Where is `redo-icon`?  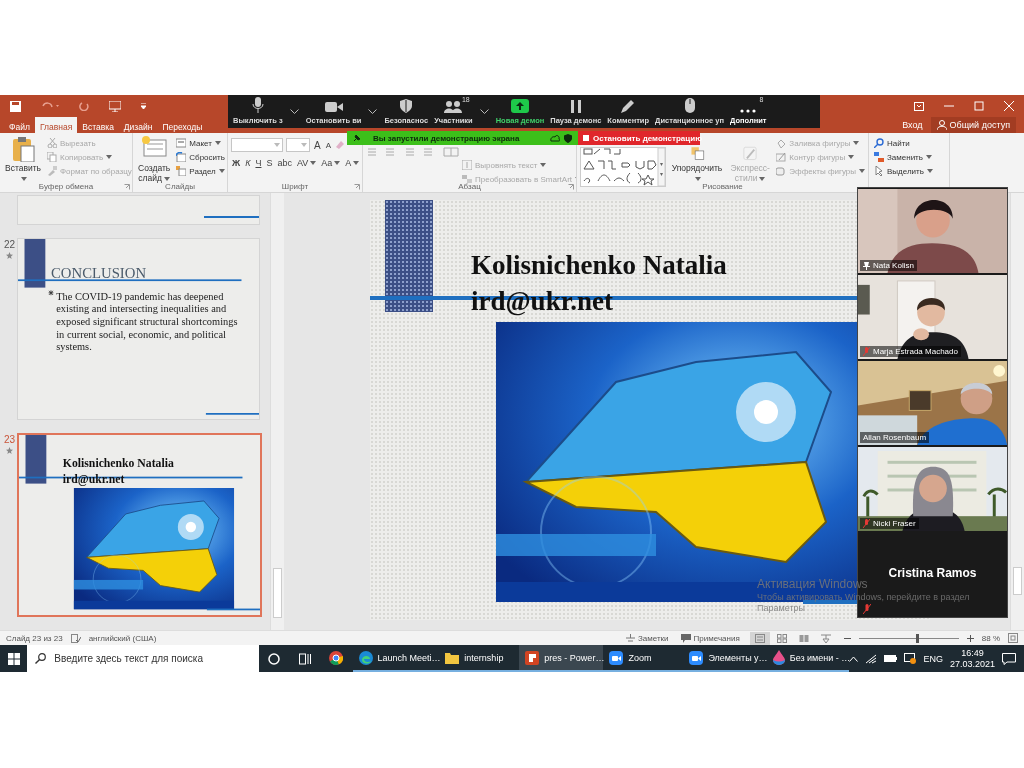 redo-icon is located at coordinates (84, 106).